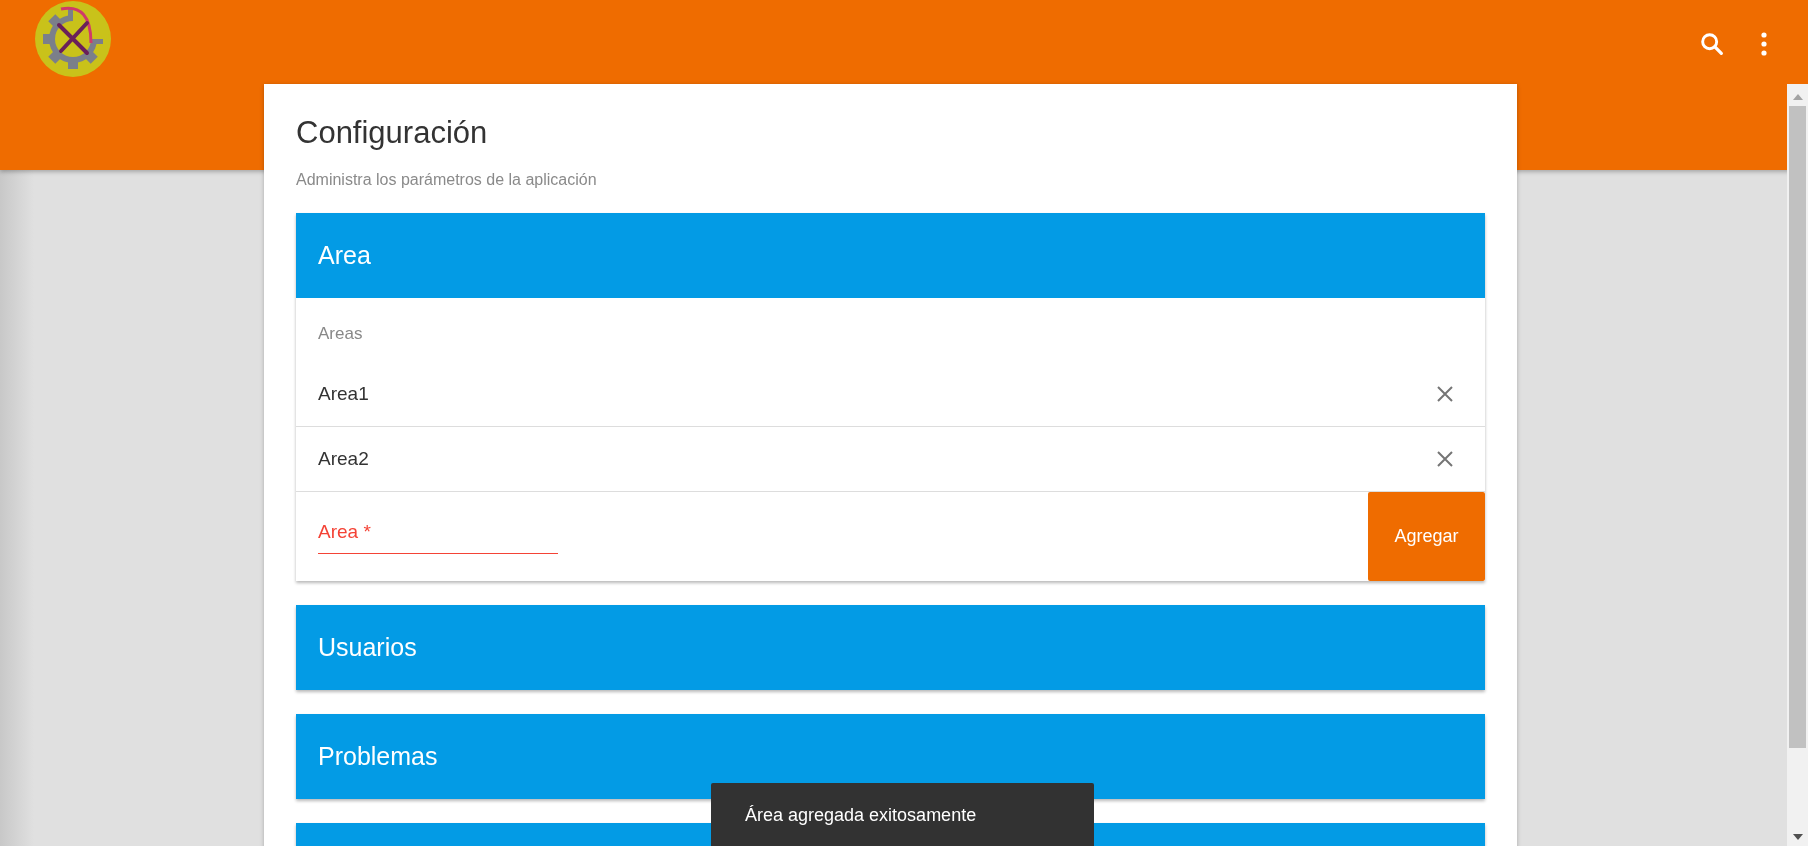 Image resolution: width=1808 pixels, height=846 pixels. I want to click on logo-icon, so click(73, 39).